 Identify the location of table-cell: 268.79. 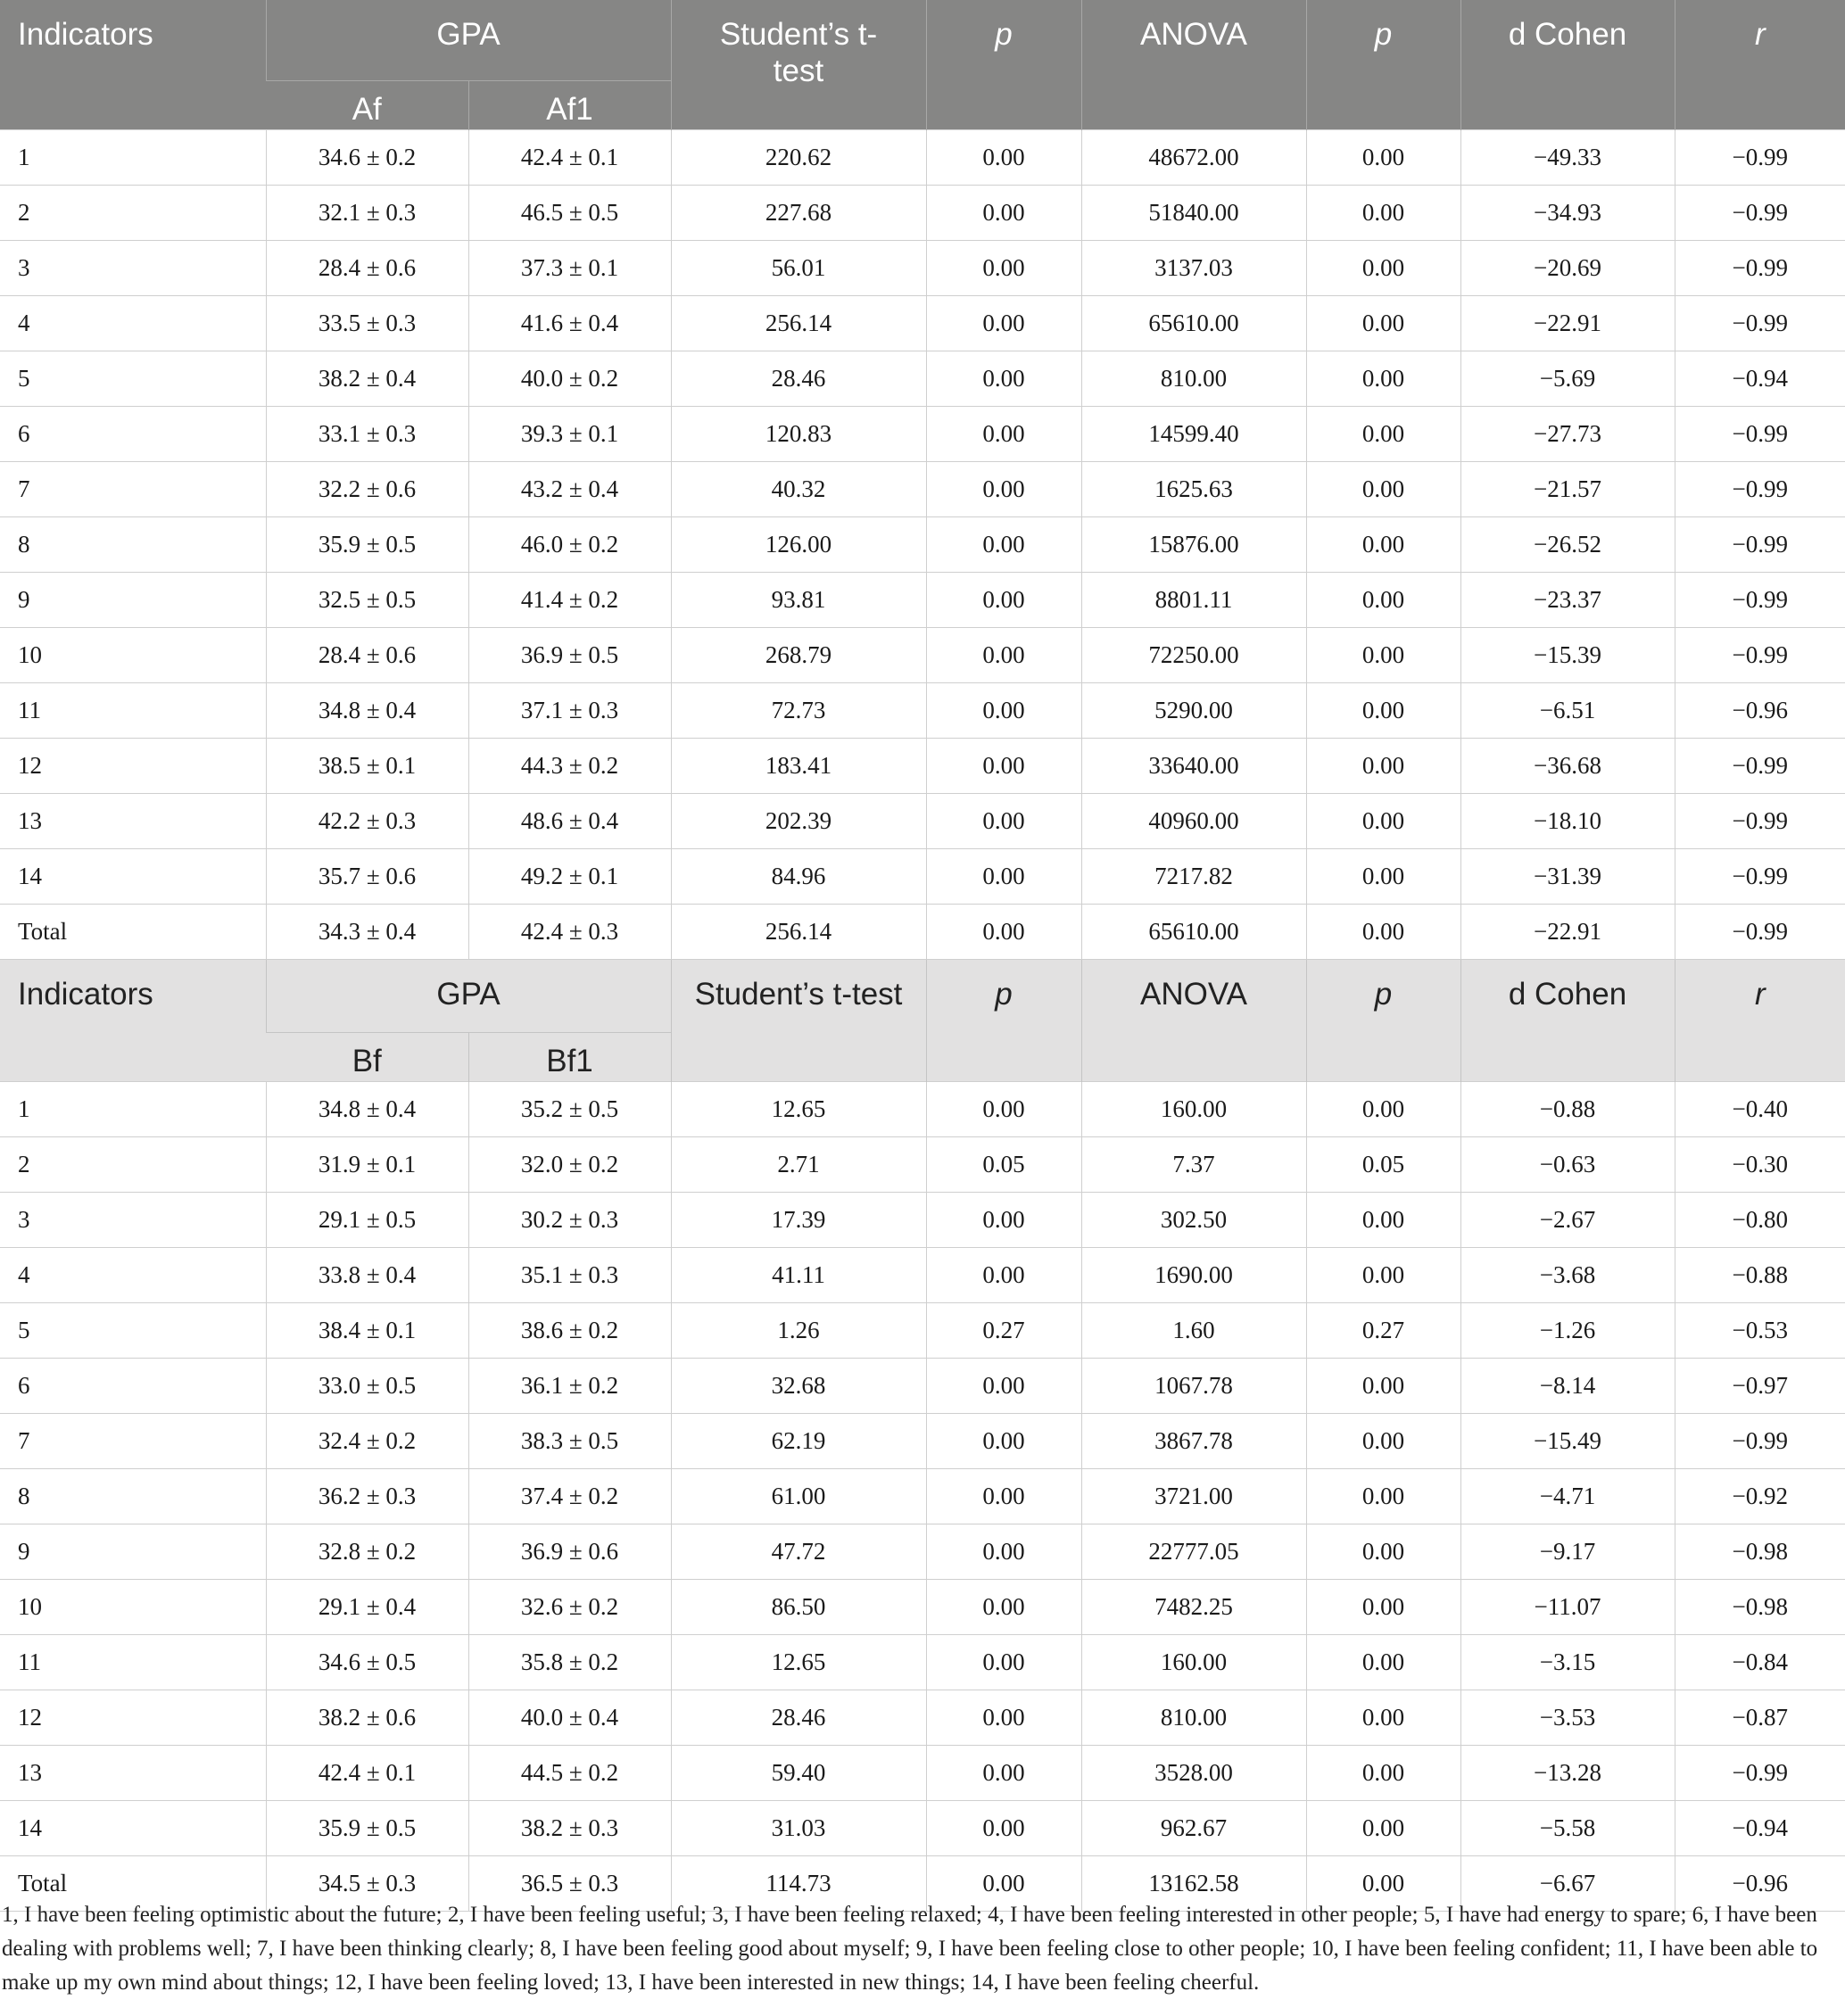
(798, 655).